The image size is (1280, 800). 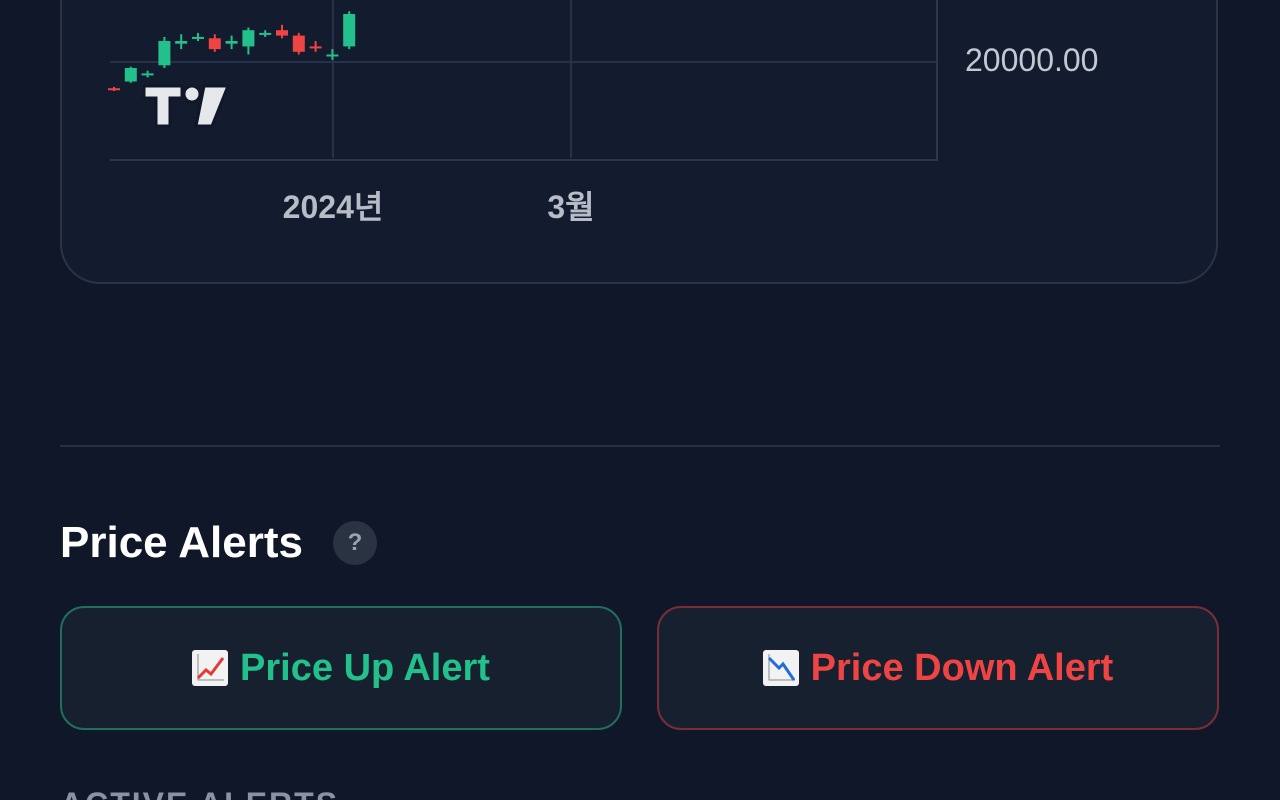 I want to click on tradingview-logo-icon, so click(x=187, y=109).